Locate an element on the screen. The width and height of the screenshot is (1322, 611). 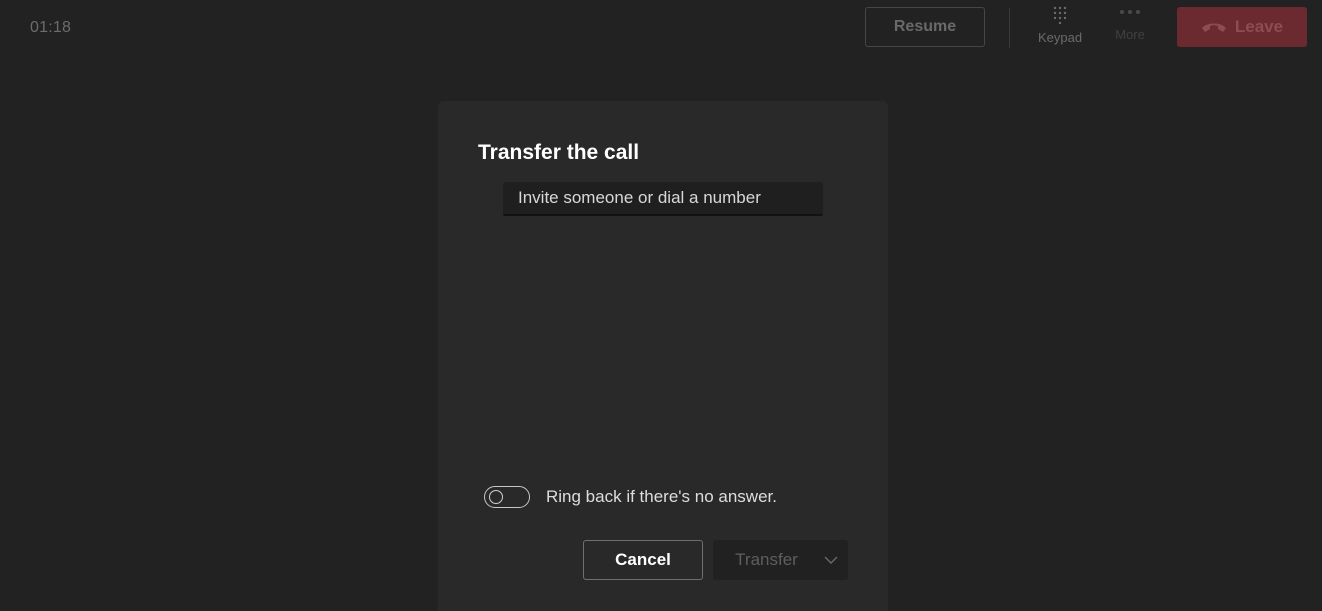
ellipsis-icon is located at coordinates (1130, 12).